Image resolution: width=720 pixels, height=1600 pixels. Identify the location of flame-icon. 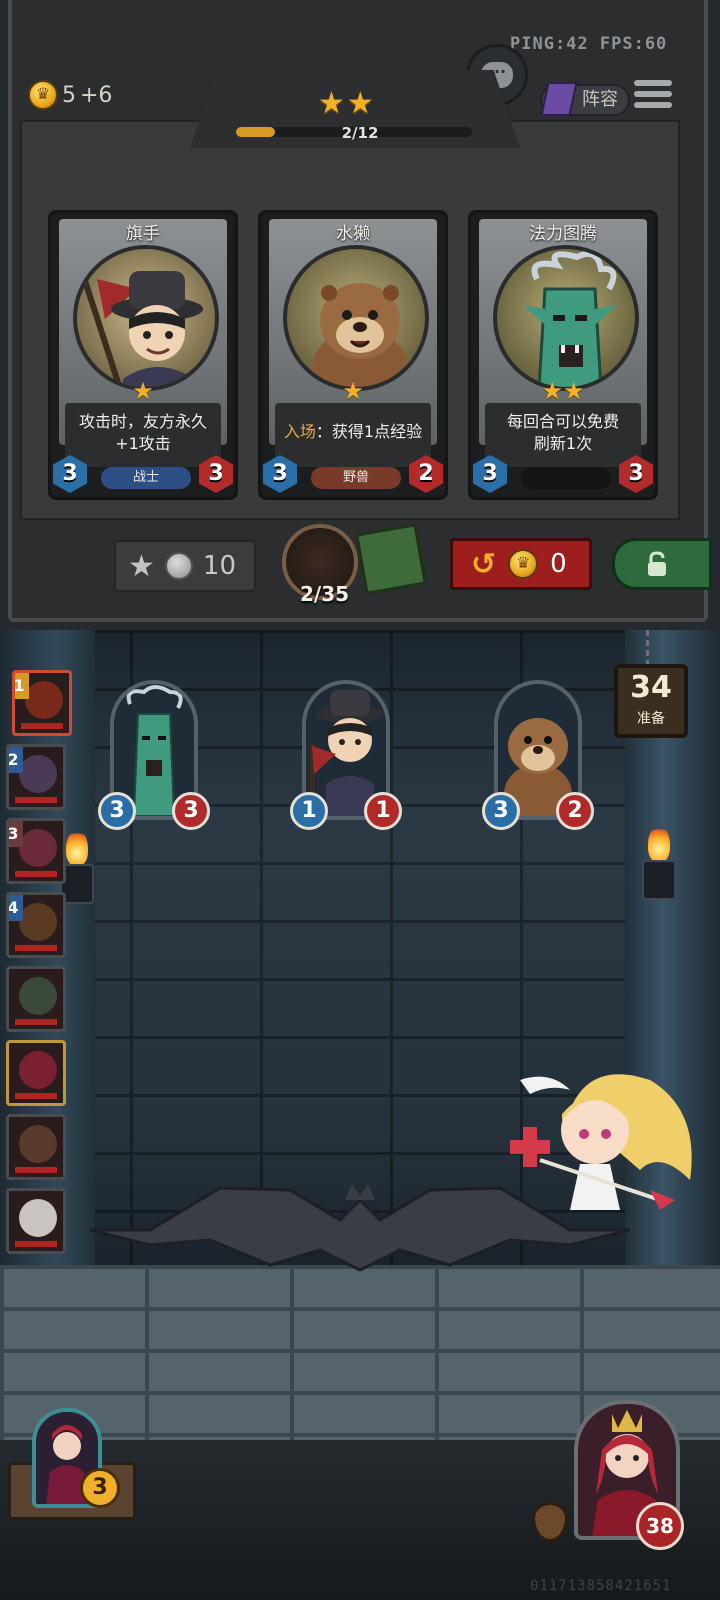
(659, 844).